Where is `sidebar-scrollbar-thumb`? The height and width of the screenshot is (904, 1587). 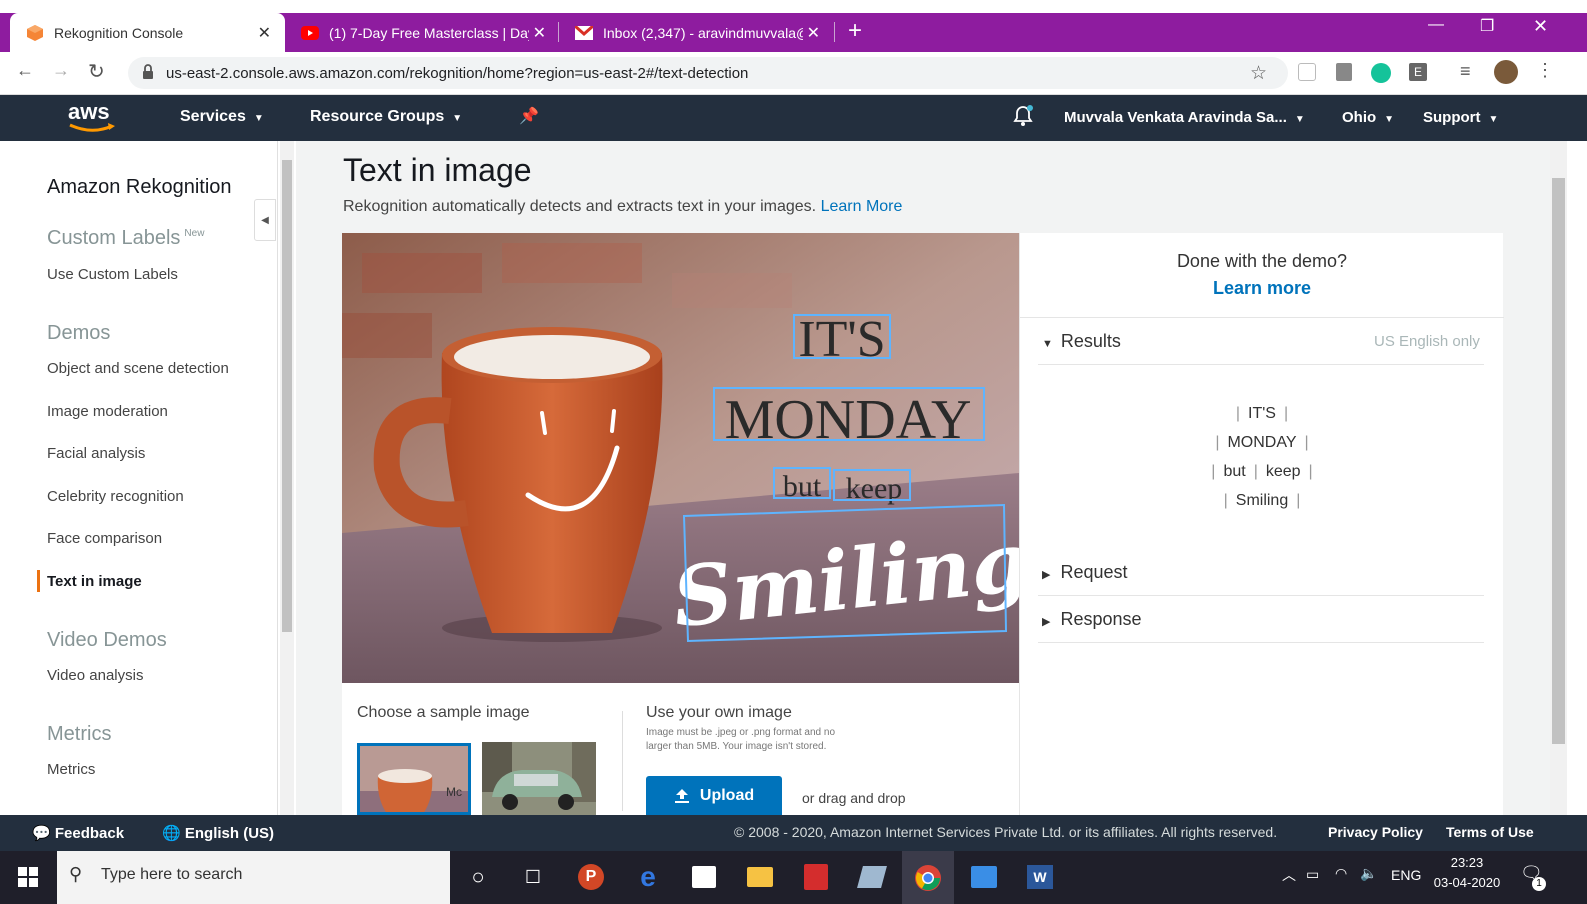
sidebar-scrollbar-thumb is located at coordinates (287, 396).